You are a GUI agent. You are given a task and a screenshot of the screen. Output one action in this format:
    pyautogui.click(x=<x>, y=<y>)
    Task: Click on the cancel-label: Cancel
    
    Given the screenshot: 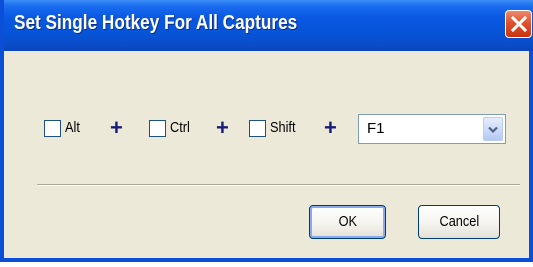 What is the action you would take?
    pyautogui.click(x=459, y=221)
    